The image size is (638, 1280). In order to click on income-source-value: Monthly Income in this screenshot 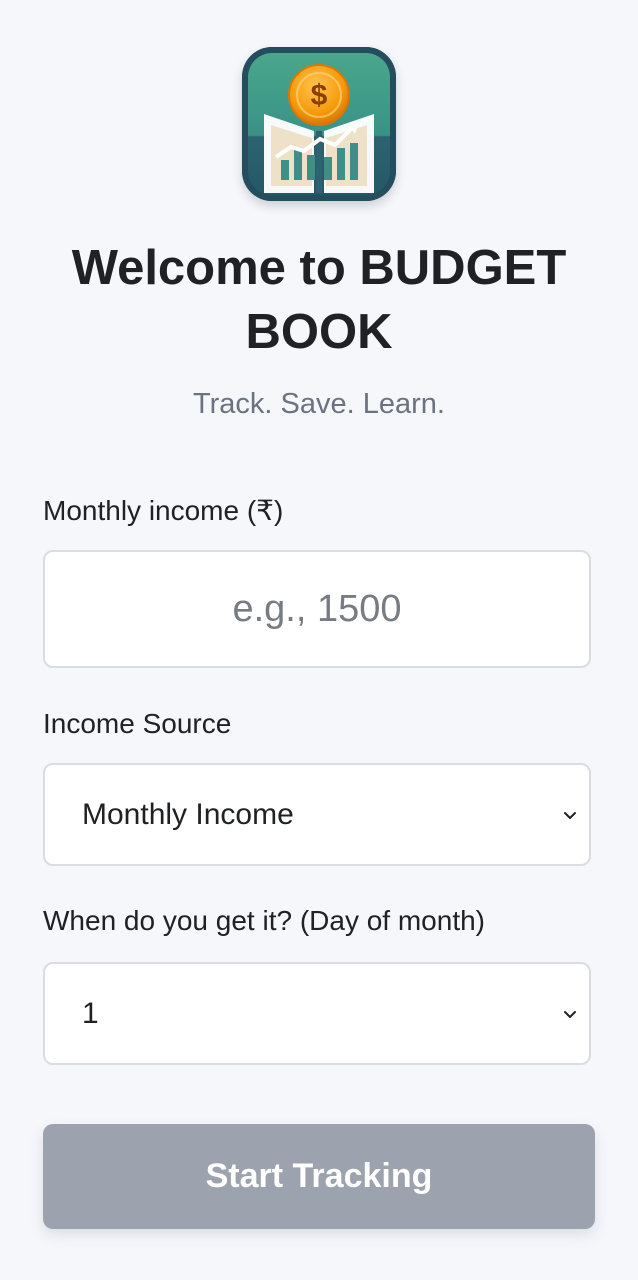, I will do `click(188, 814)`.